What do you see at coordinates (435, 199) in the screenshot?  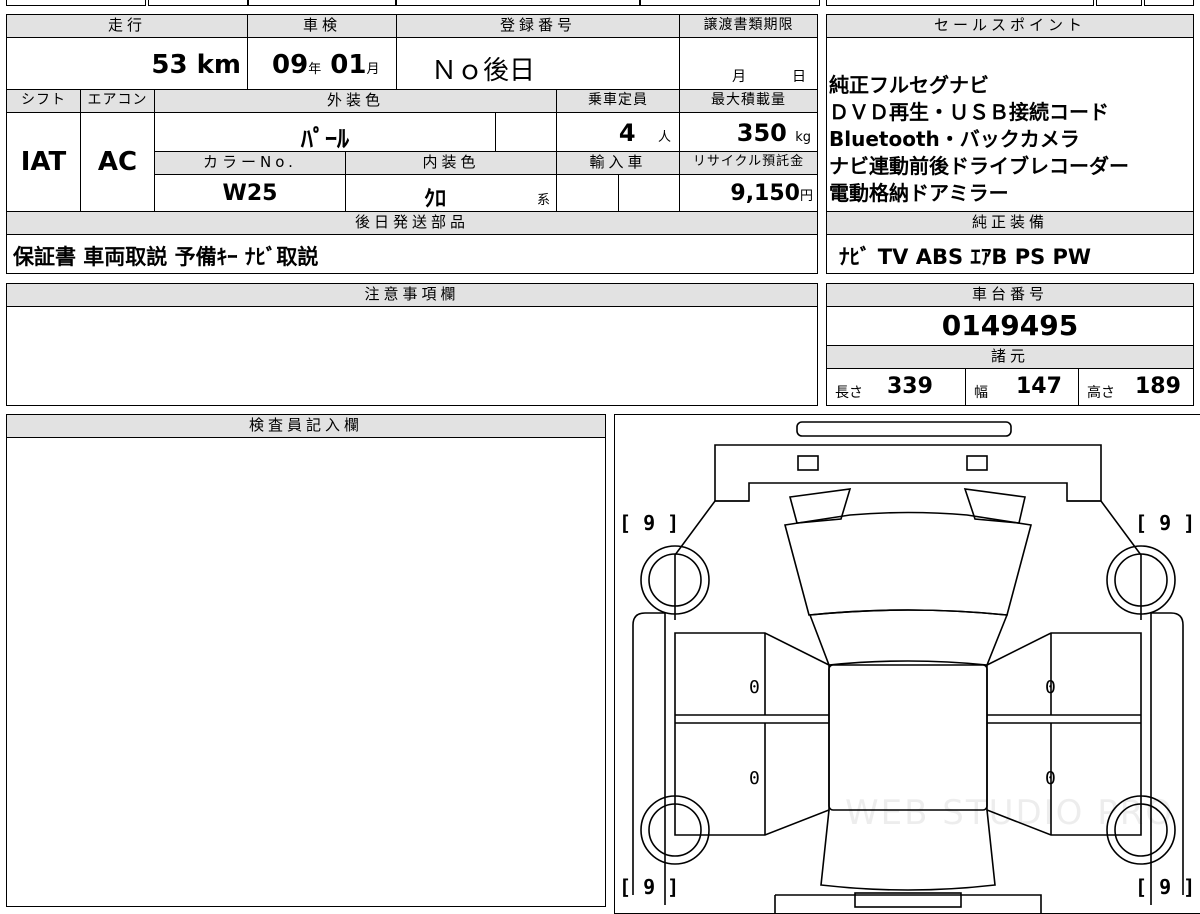 I see `interior-color-value: ｸﾛ` at bounding box center [435, 199].